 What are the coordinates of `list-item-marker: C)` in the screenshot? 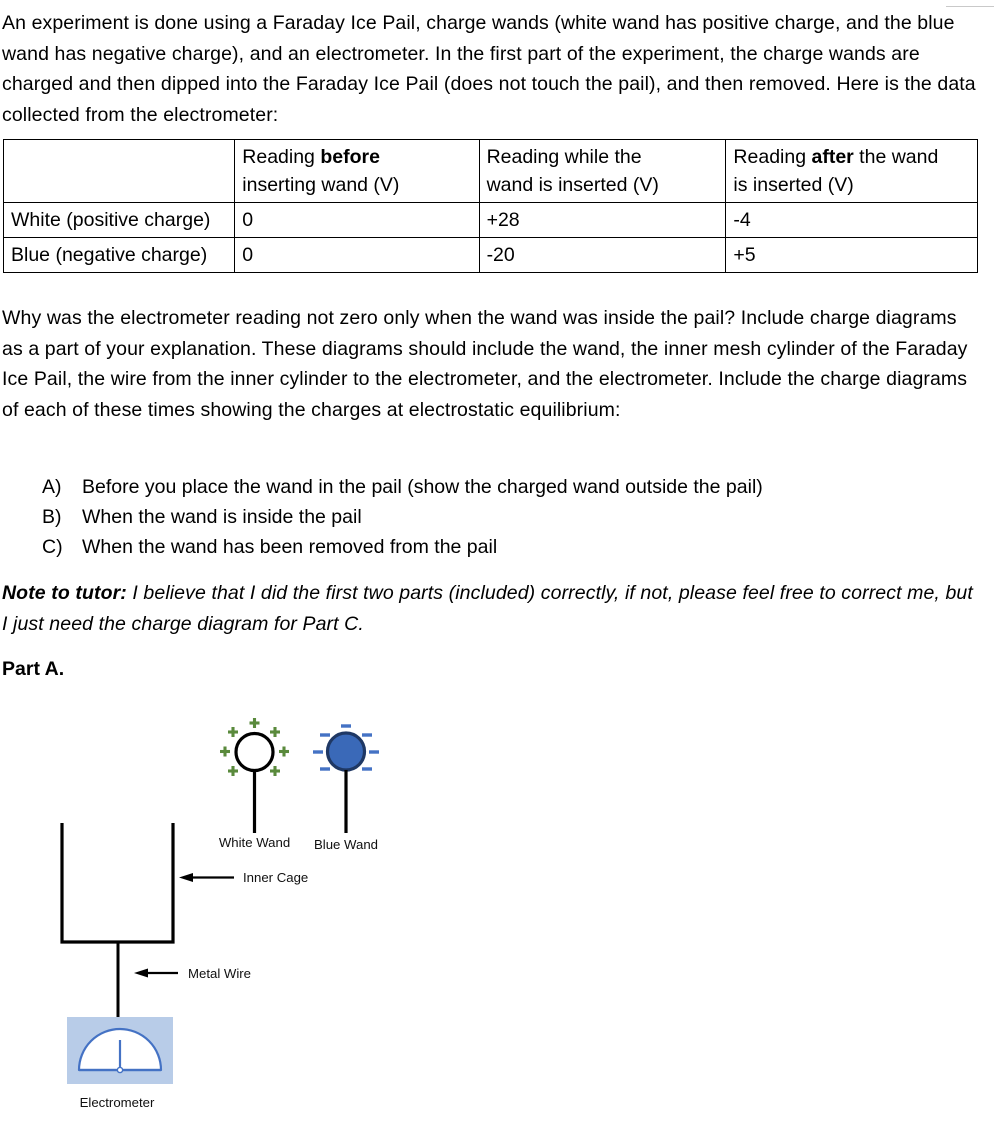 It's located at (52, 547).